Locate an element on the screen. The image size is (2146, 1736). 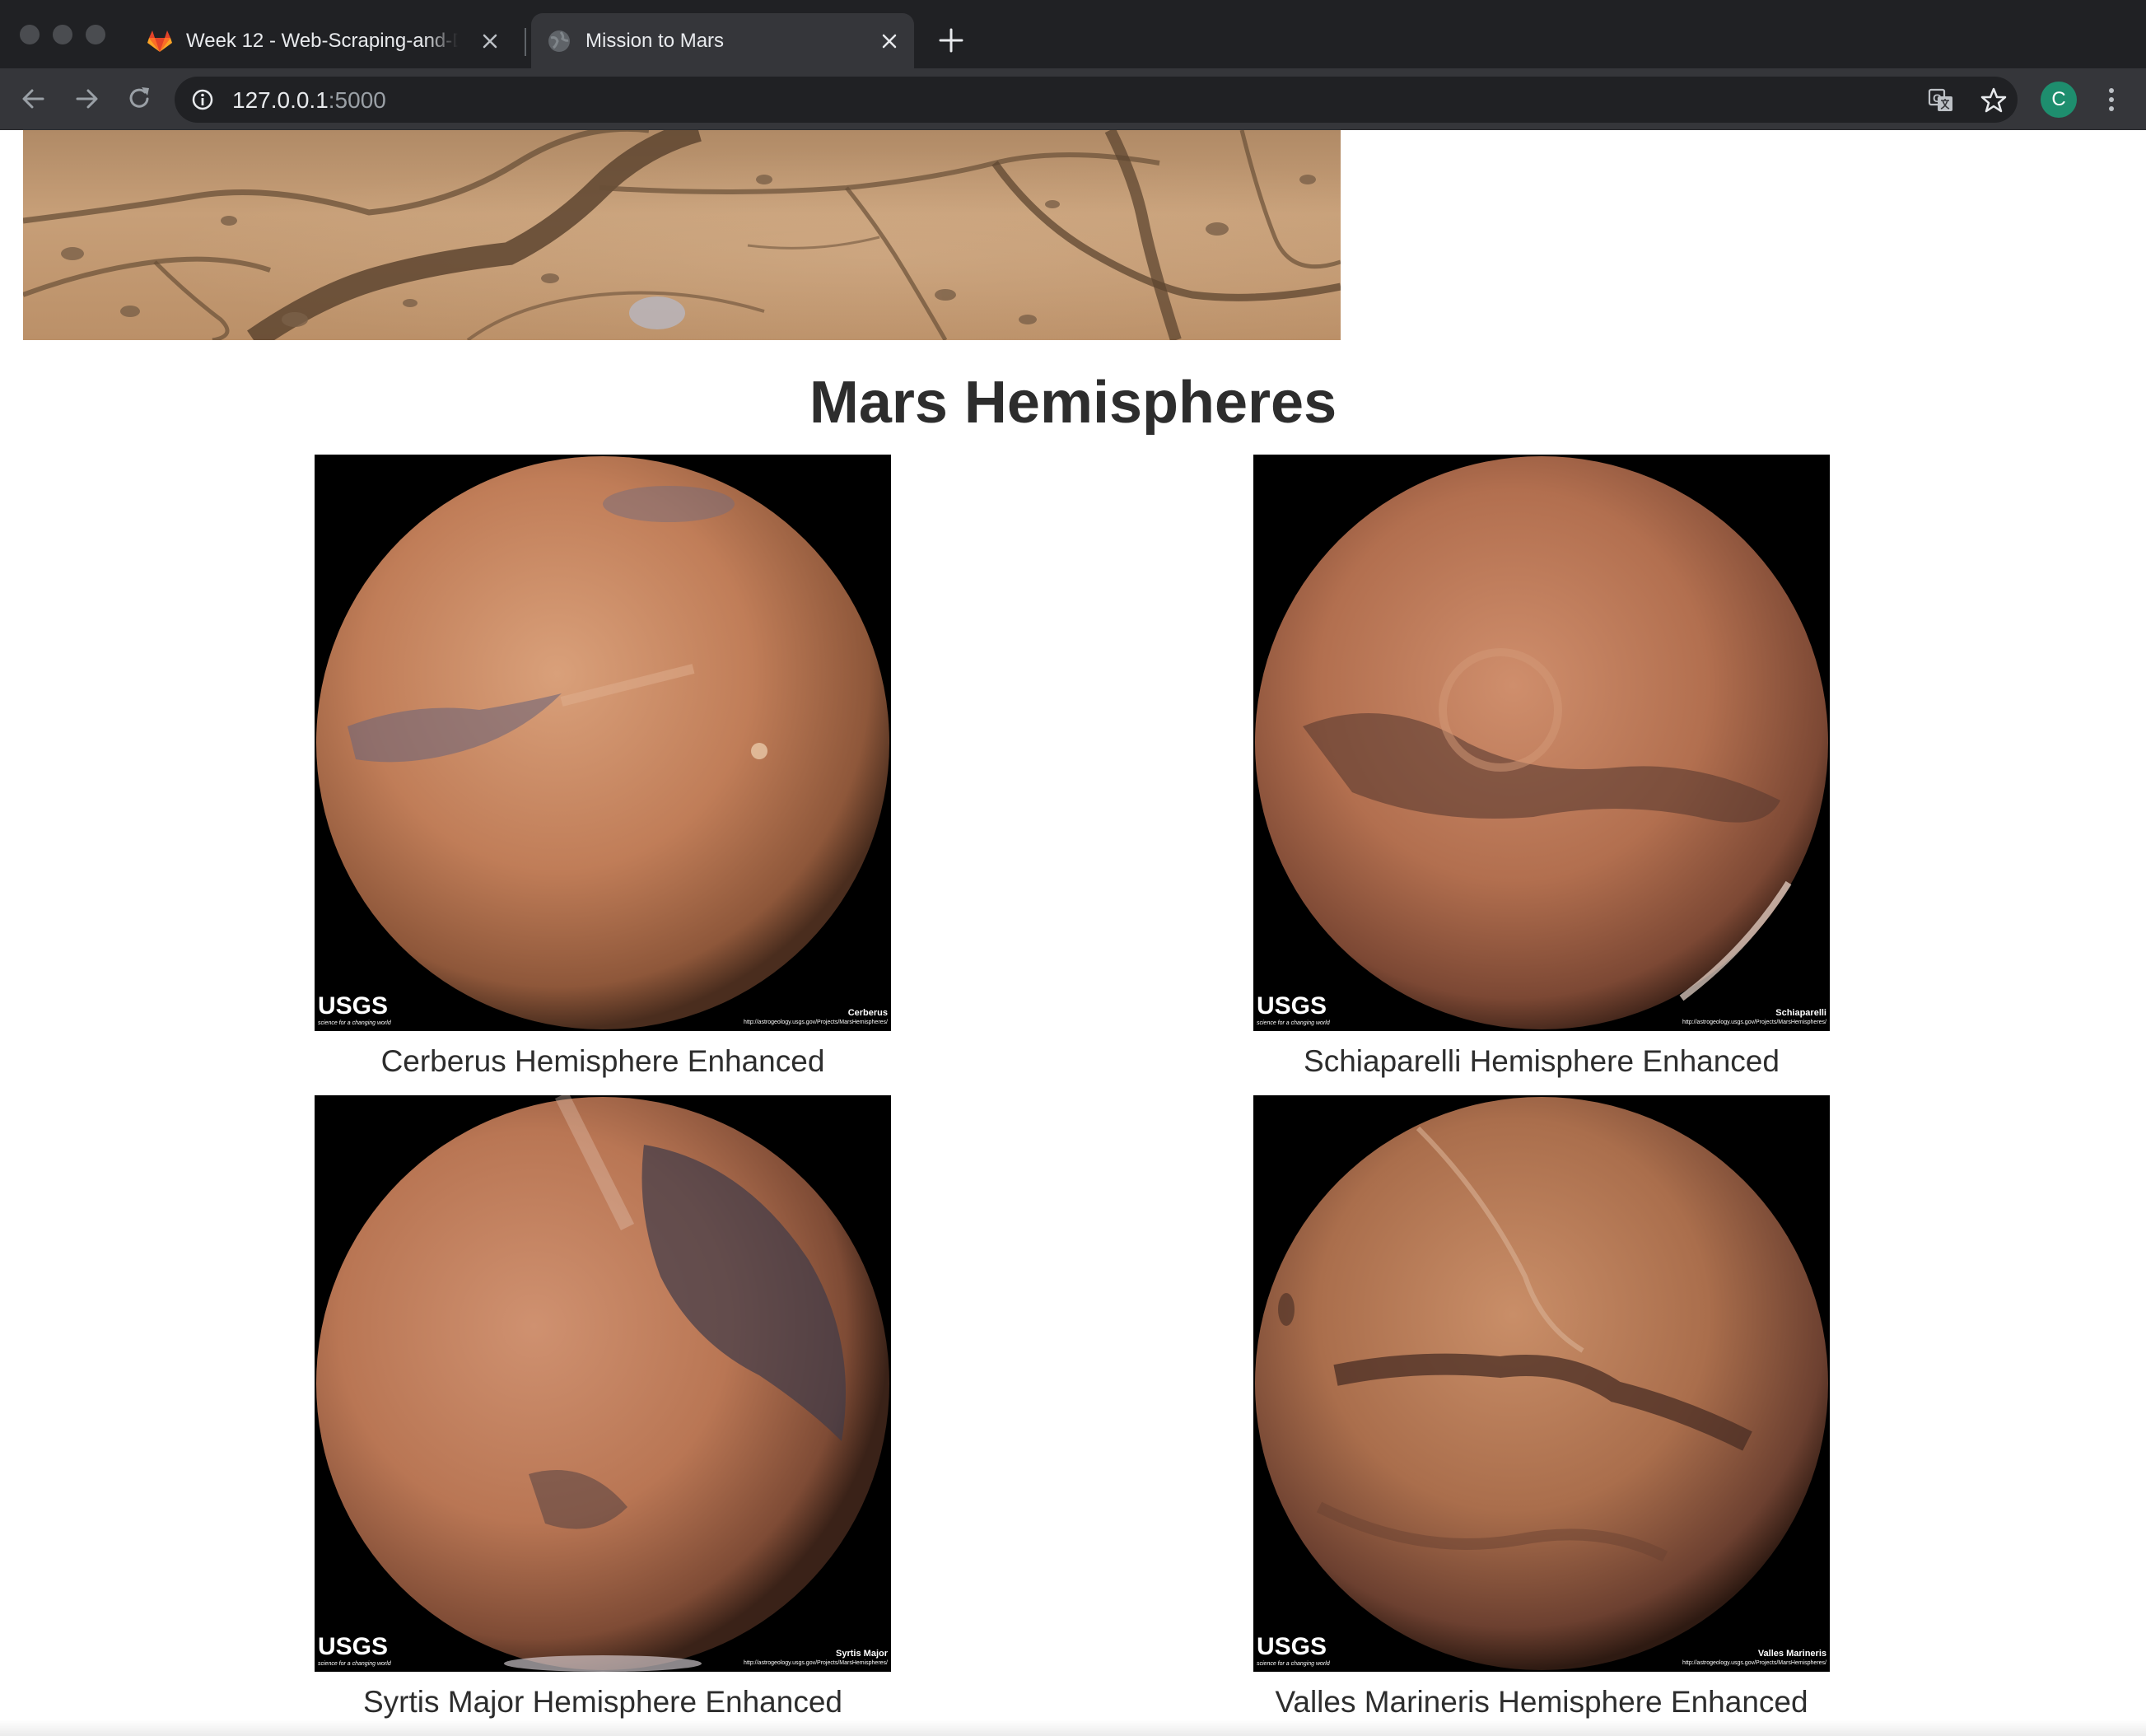
browser-toolbar: 127.0.0.1:5000 G C is located at coordinates (1073, 99).